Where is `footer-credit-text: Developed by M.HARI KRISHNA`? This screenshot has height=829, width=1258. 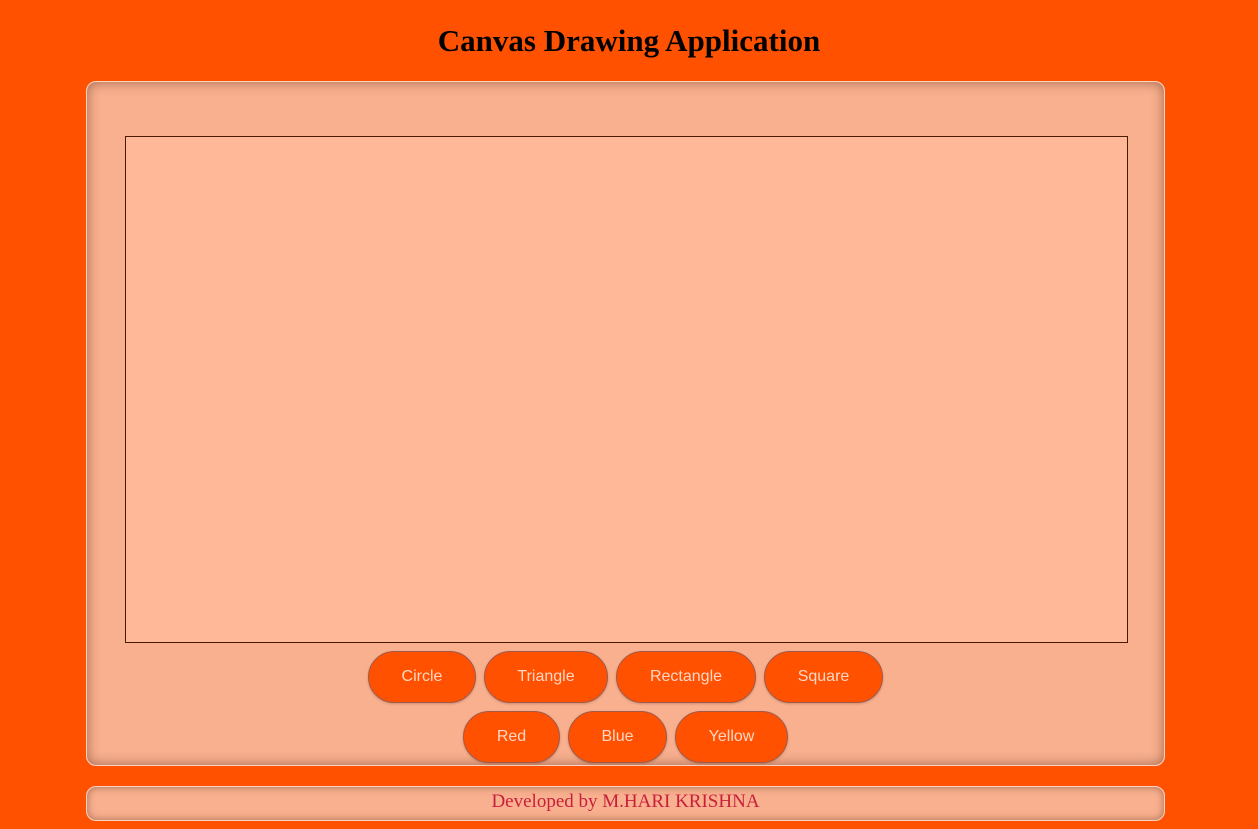 footer-credit-text: Developed by M.HARI KRISHNA is located at coordinates (625, 801).